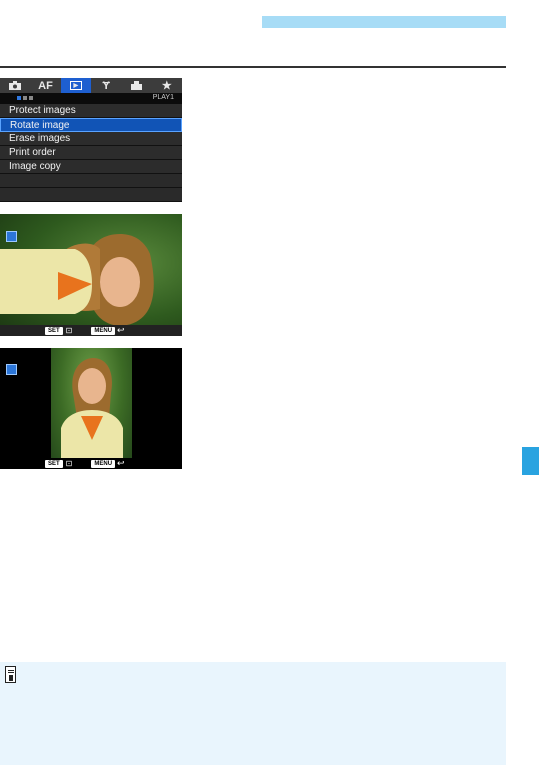 The width and height of the screenshot is (539, 765). I want to click on tab-setup: Ɏ, so click(106, 85).